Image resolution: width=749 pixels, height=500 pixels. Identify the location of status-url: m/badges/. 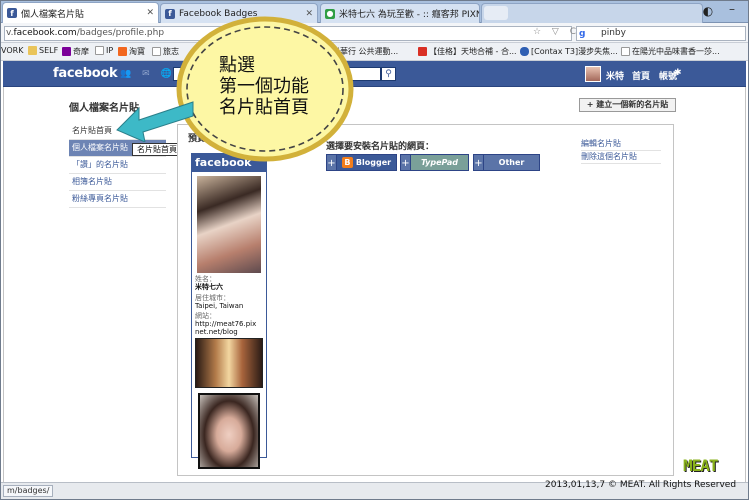
(28, 491).